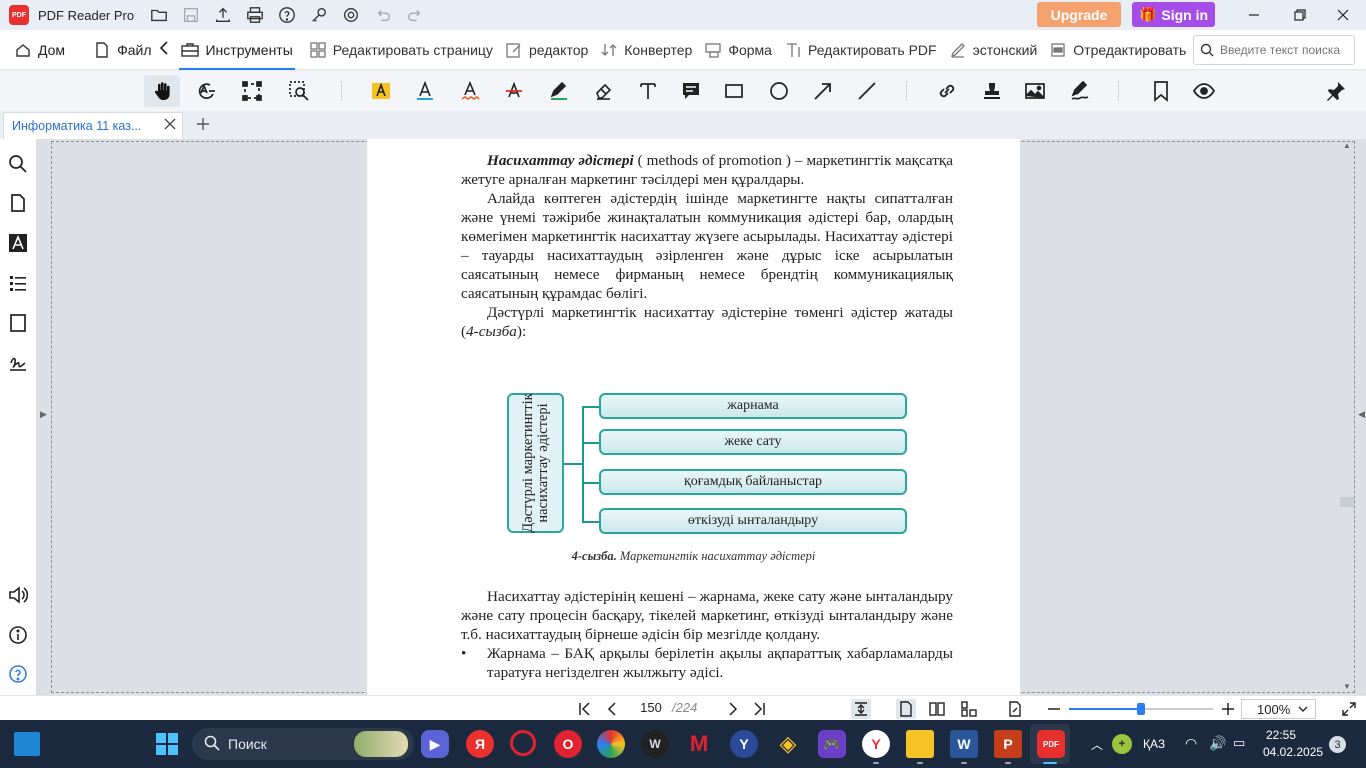 The image size is (1366, 768). I want to click on print-icon, so click(255, 15).